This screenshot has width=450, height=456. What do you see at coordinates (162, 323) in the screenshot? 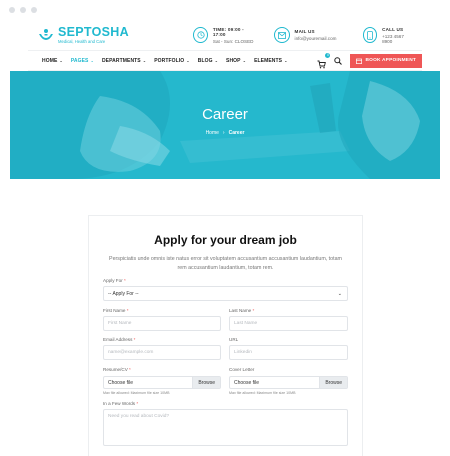
I see `first-name-field: First Name` at bounding box center [162, 323].